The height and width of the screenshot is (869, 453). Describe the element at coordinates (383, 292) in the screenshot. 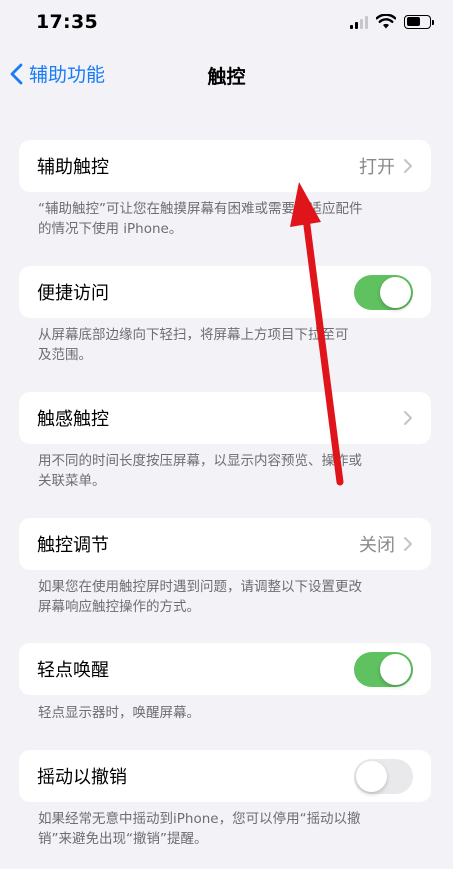

I see `reachability-toggle` at that location.